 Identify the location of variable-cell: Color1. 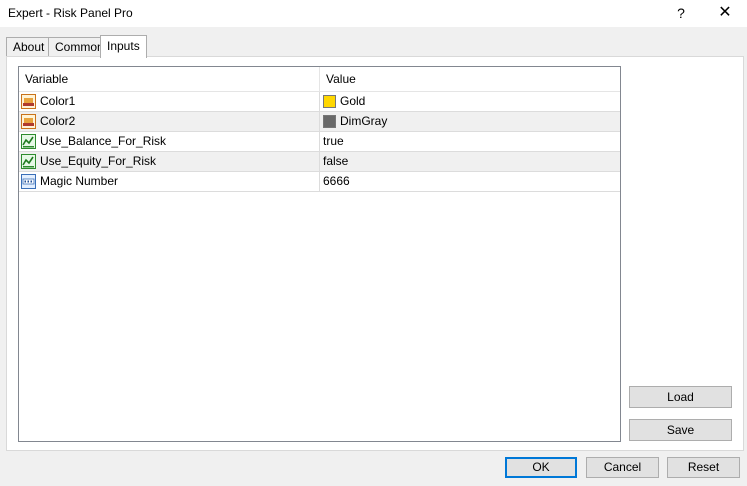
(169, 101).